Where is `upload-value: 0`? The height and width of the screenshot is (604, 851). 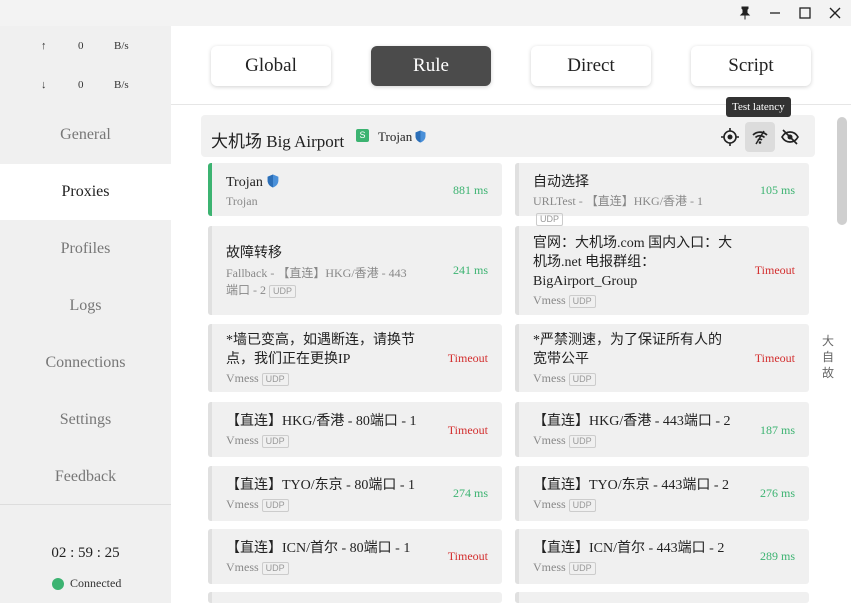 upload-value: 0 is located at coordinates (81, 46).